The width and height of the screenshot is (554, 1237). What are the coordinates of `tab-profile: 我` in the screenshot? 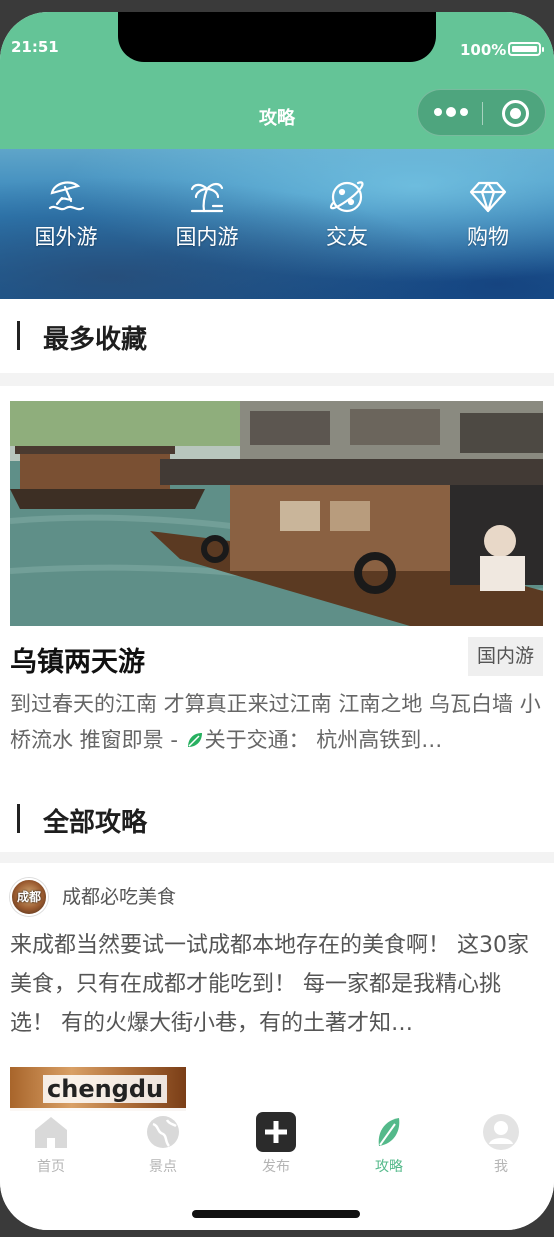 It's located at (501, 1144).